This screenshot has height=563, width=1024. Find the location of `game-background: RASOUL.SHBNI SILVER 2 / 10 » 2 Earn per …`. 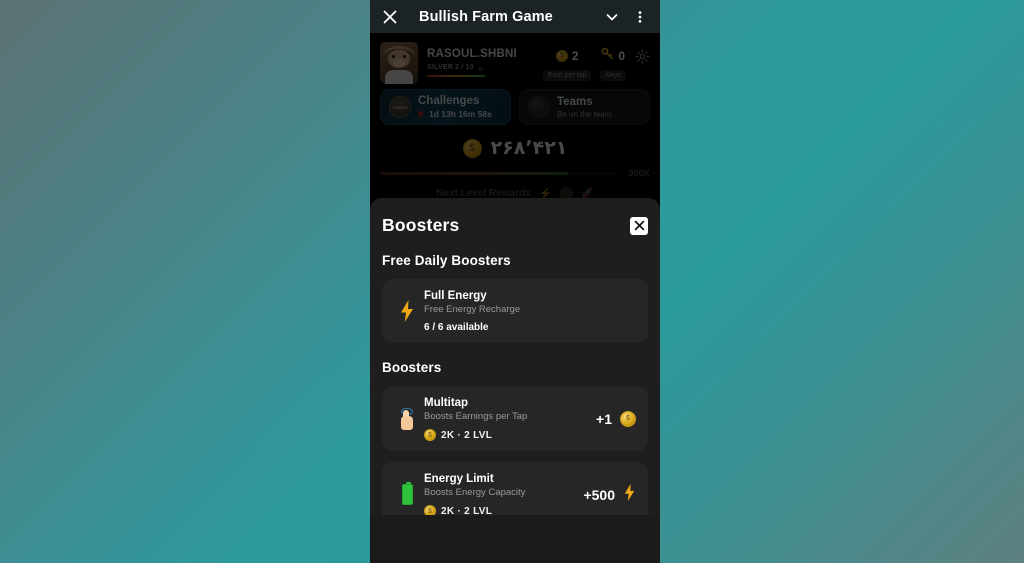

game-background: RASOUL.SHBNI SILVER 2 / 10 » 2 Earn per … is located at coordinates (515, 116).